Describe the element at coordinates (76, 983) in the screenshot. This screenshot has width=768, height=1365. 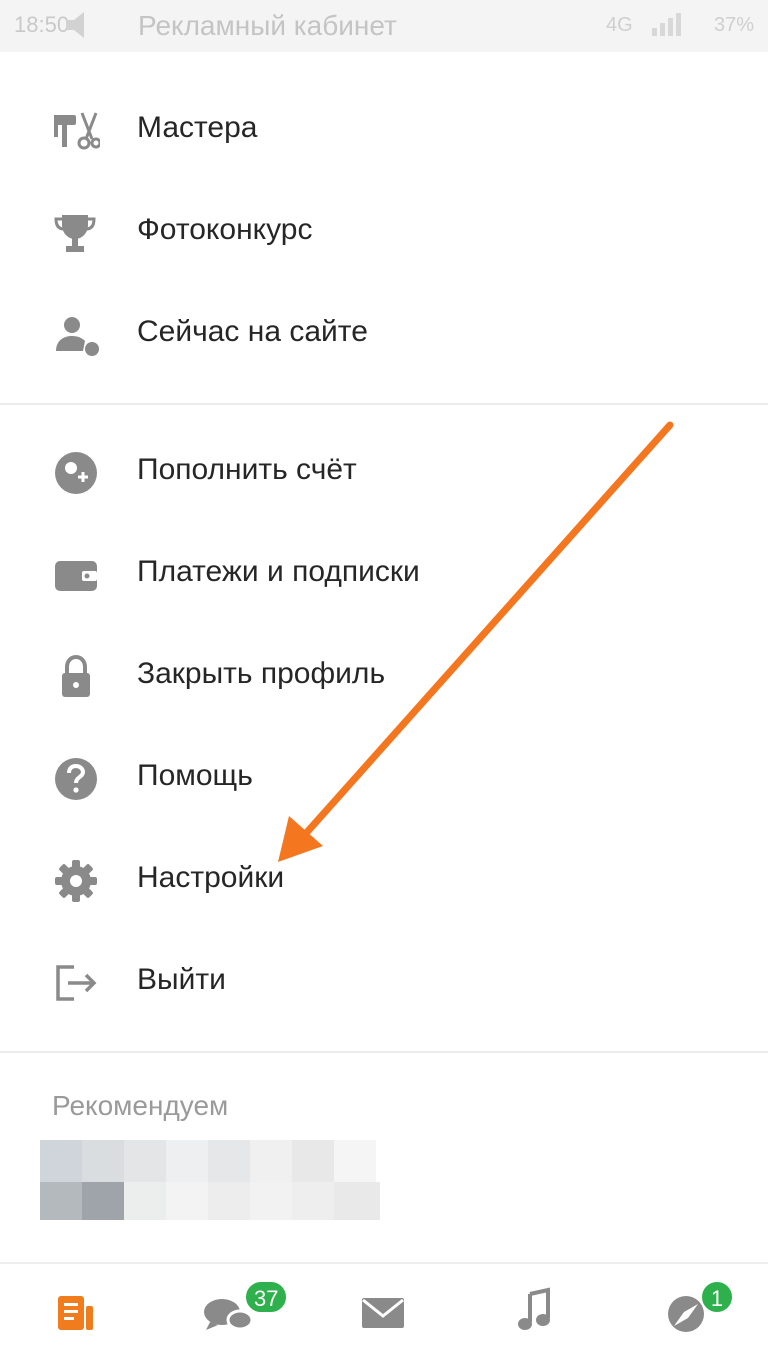
I see `logout-icon` at that location.